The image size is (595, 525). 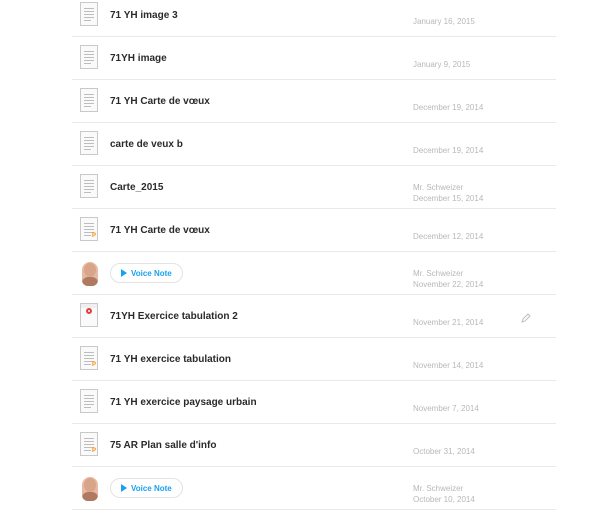 I want to click on pencil-icon, so click(x=526, y=317).